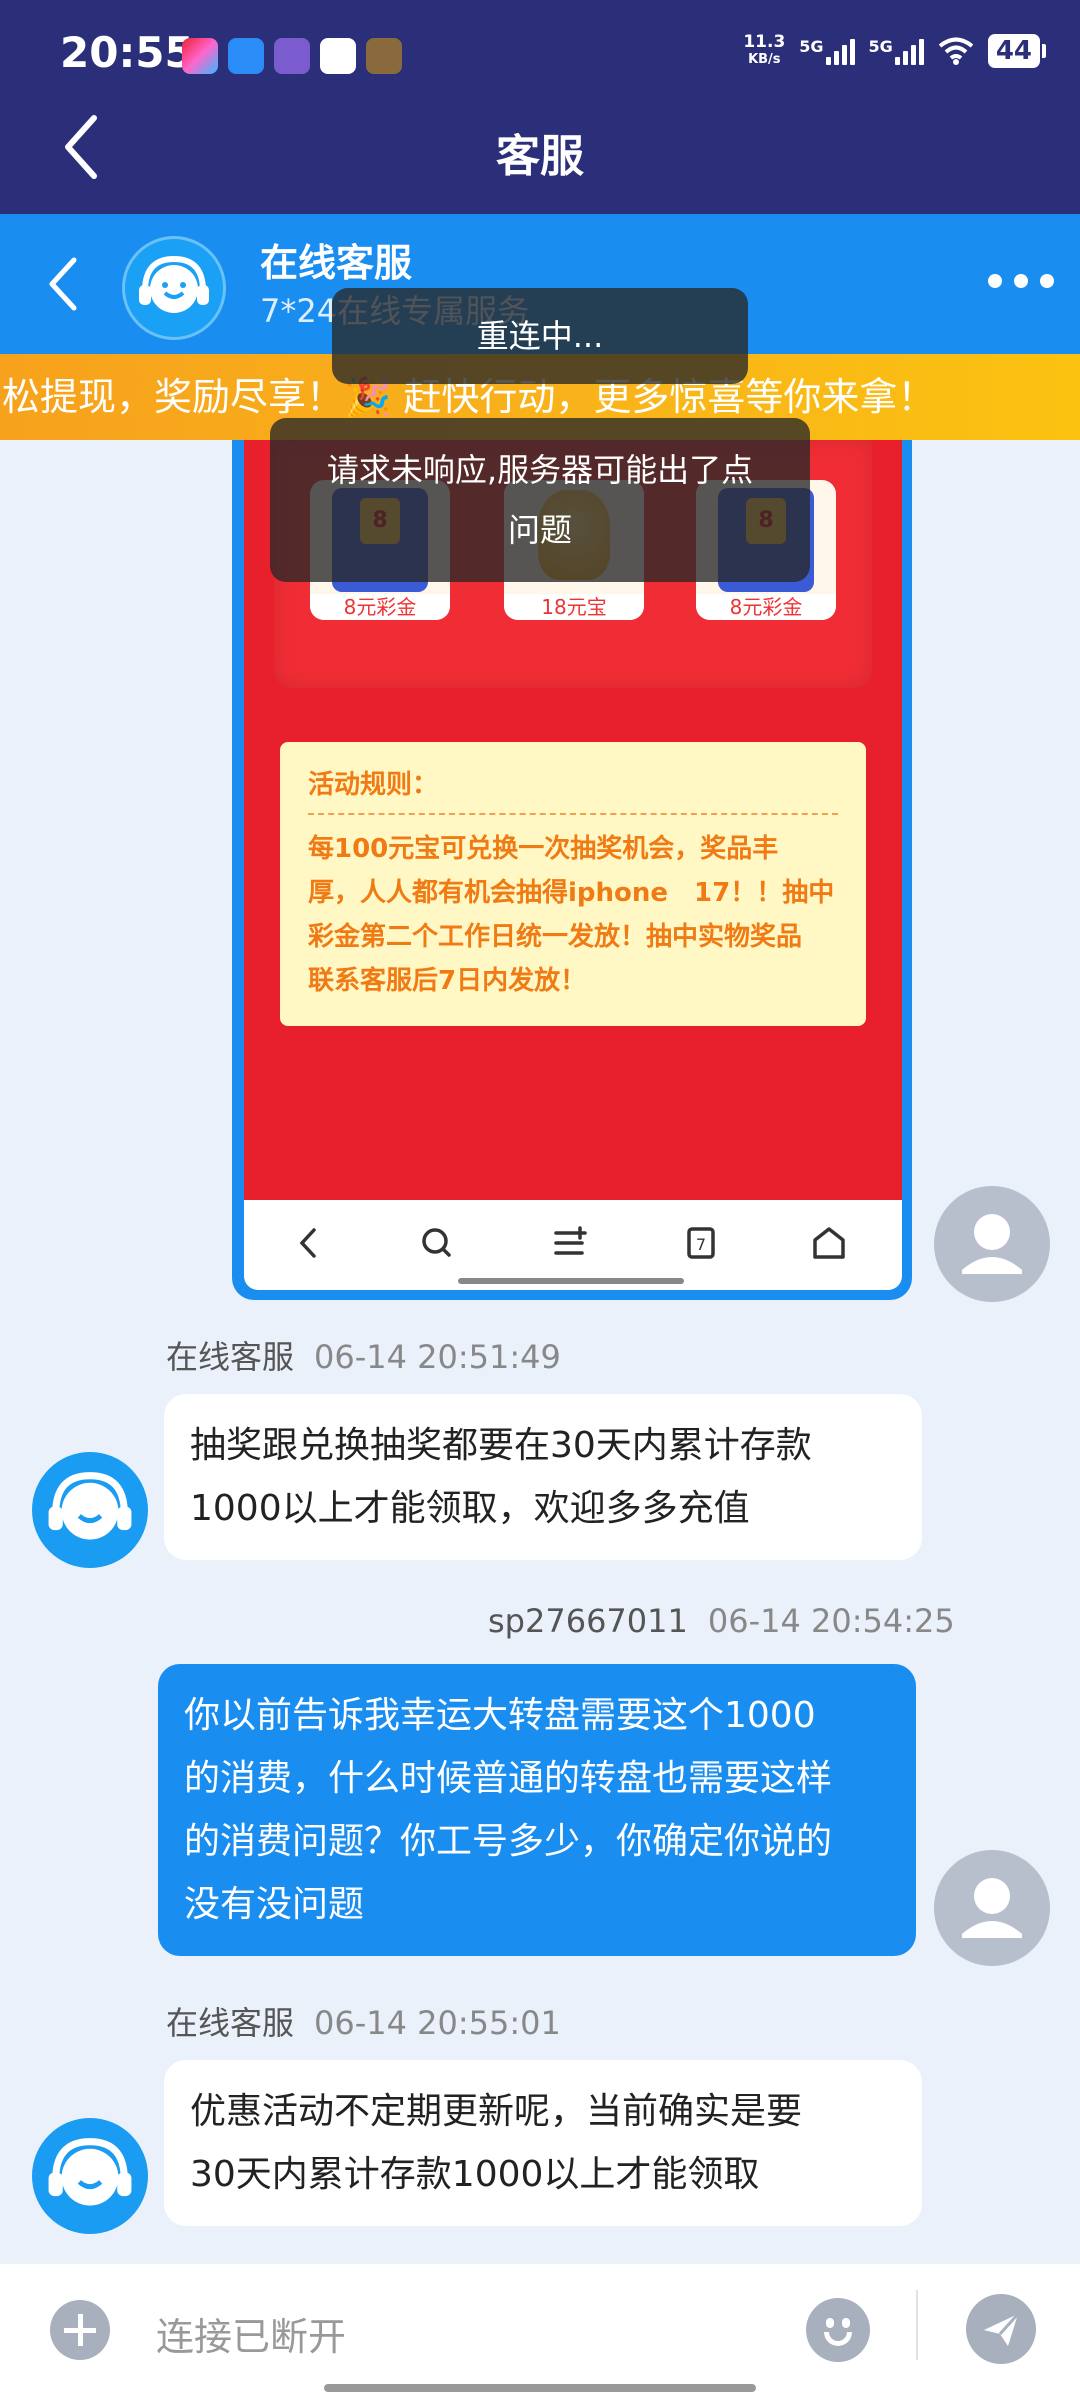 This screenshot has height=2400, width=1080. I want to click on input-bar: 连接已断开, so click(540, 2332).